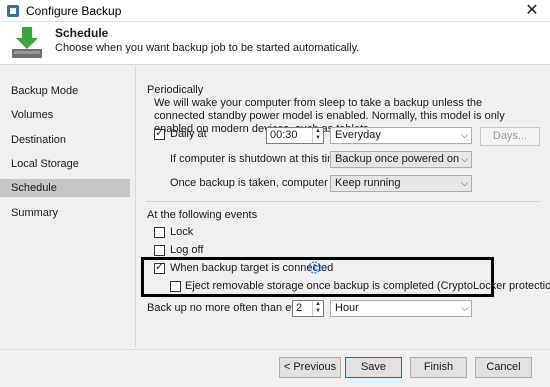 This screenshot has height=387, width=550. I want to click on after-backup-select: Keep running ⌵, so click(401, 183).